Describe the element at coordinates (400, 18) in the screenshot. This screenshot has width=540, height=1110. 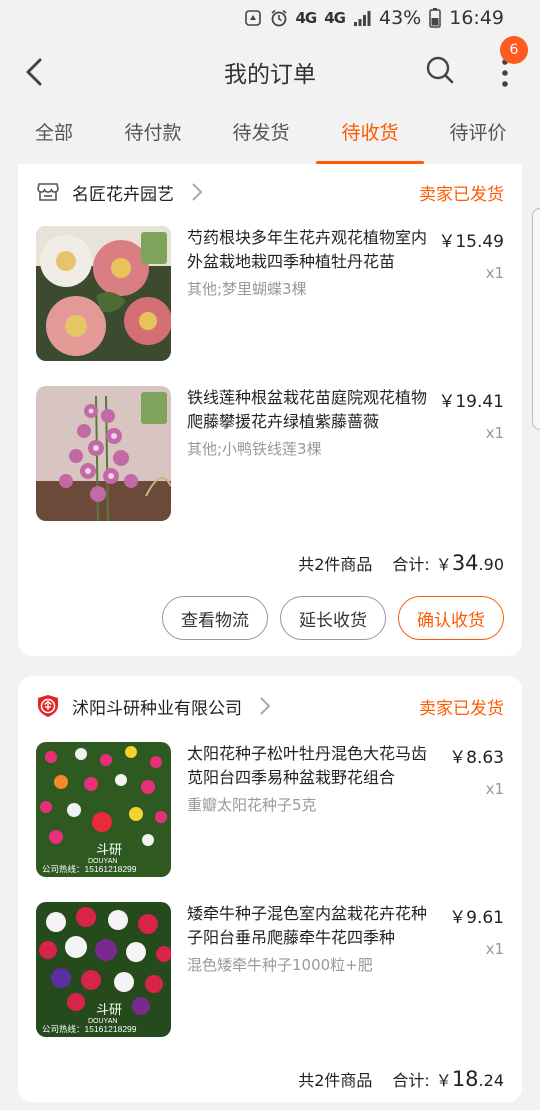
I see `battery-percent: 43%` at that location.